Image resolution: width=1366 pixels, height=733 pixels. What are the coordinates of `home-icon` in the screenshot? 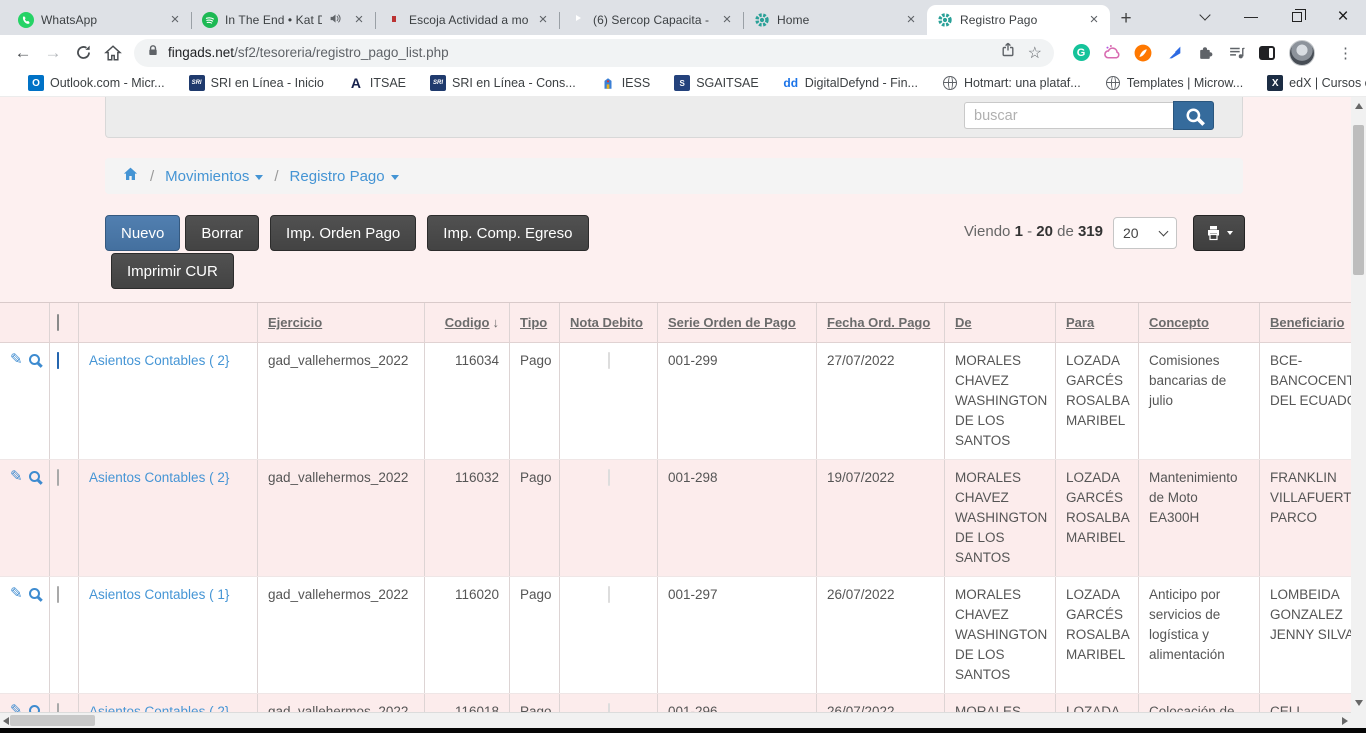 It's located at (113, 53).